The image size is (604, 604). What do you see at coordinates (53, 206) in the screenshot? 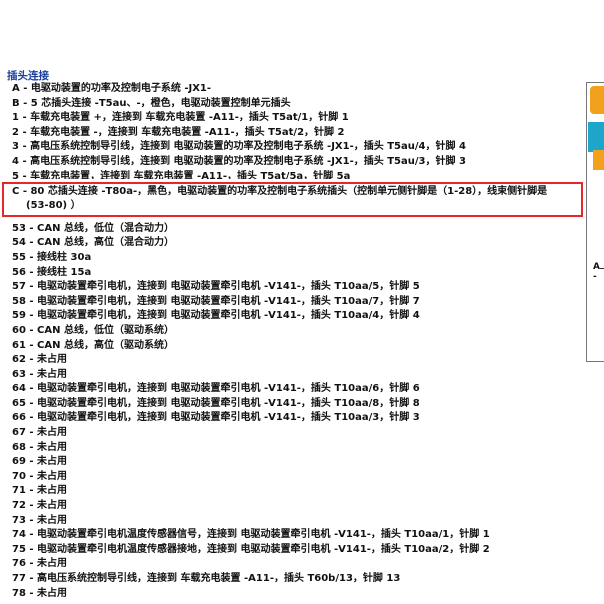
I see `item-desc-continuation: (53-80) ）` at bounding box center [53, 206].